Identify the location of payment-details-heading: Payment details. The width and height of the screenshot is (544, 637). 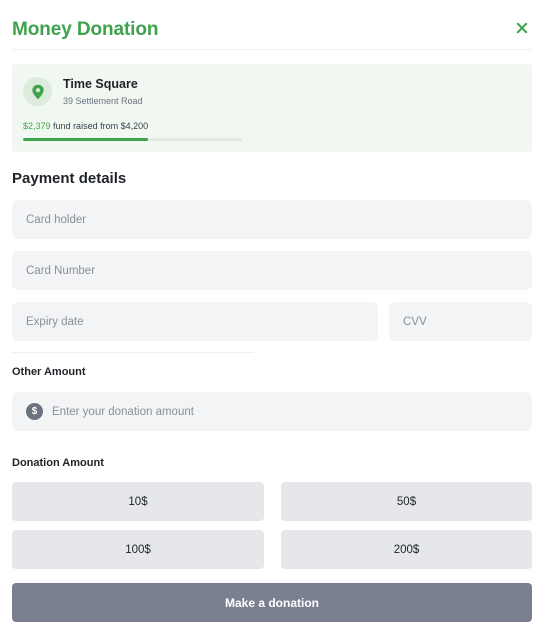
(69, 178).